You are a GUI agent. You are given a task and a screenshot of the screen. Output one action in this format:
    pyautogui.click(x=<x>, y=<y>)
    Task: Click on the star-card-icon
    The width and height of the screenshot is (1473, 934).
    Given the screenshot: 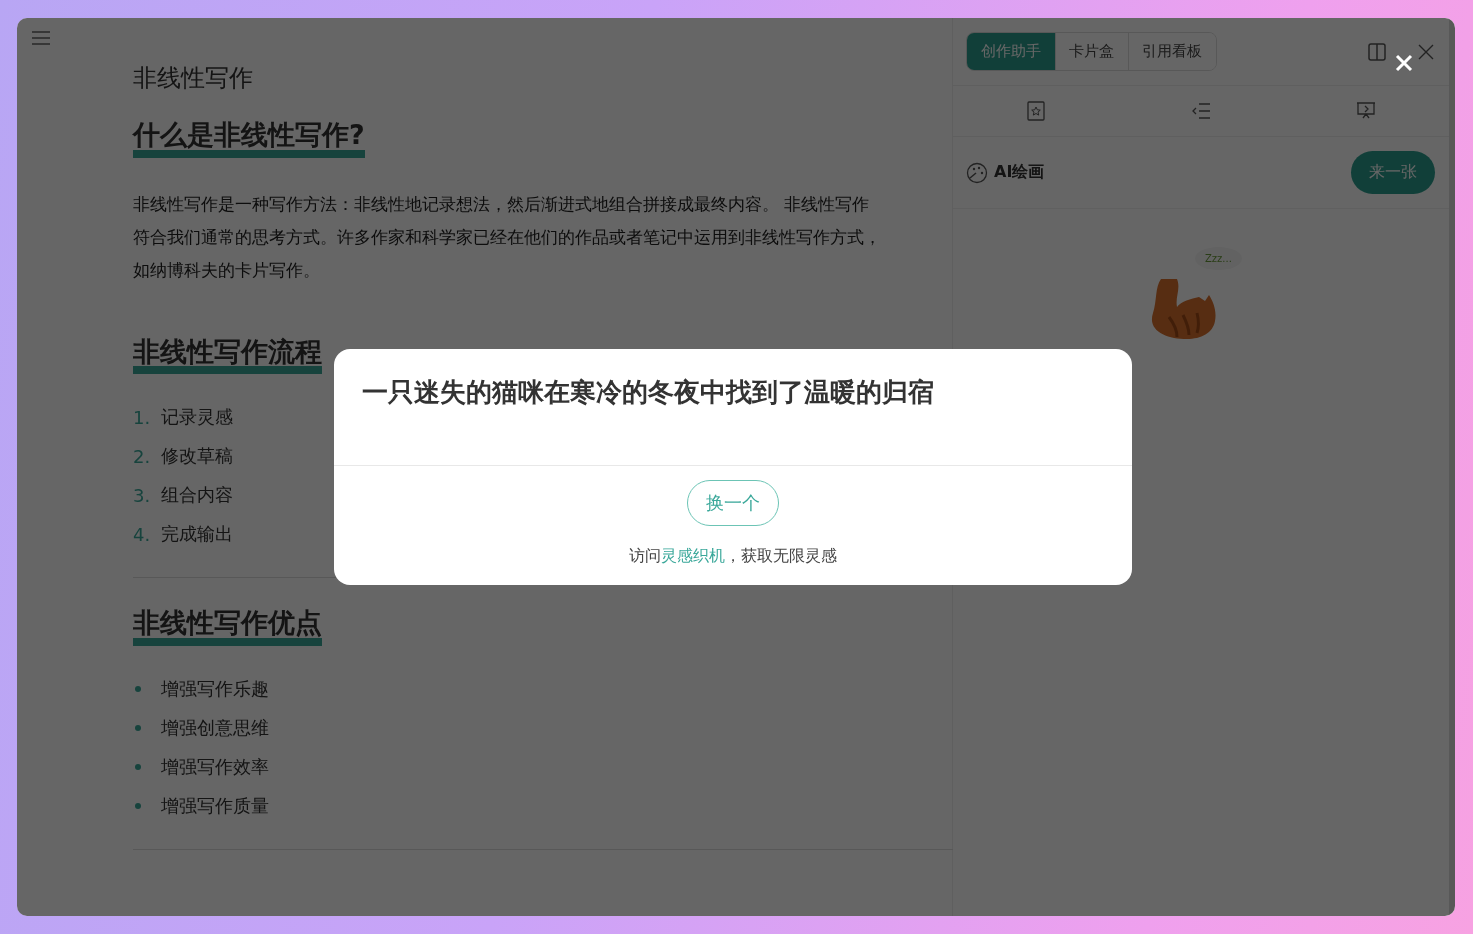 What is the action you would take?
    pyautogui.click(x=1035, y=111)
    